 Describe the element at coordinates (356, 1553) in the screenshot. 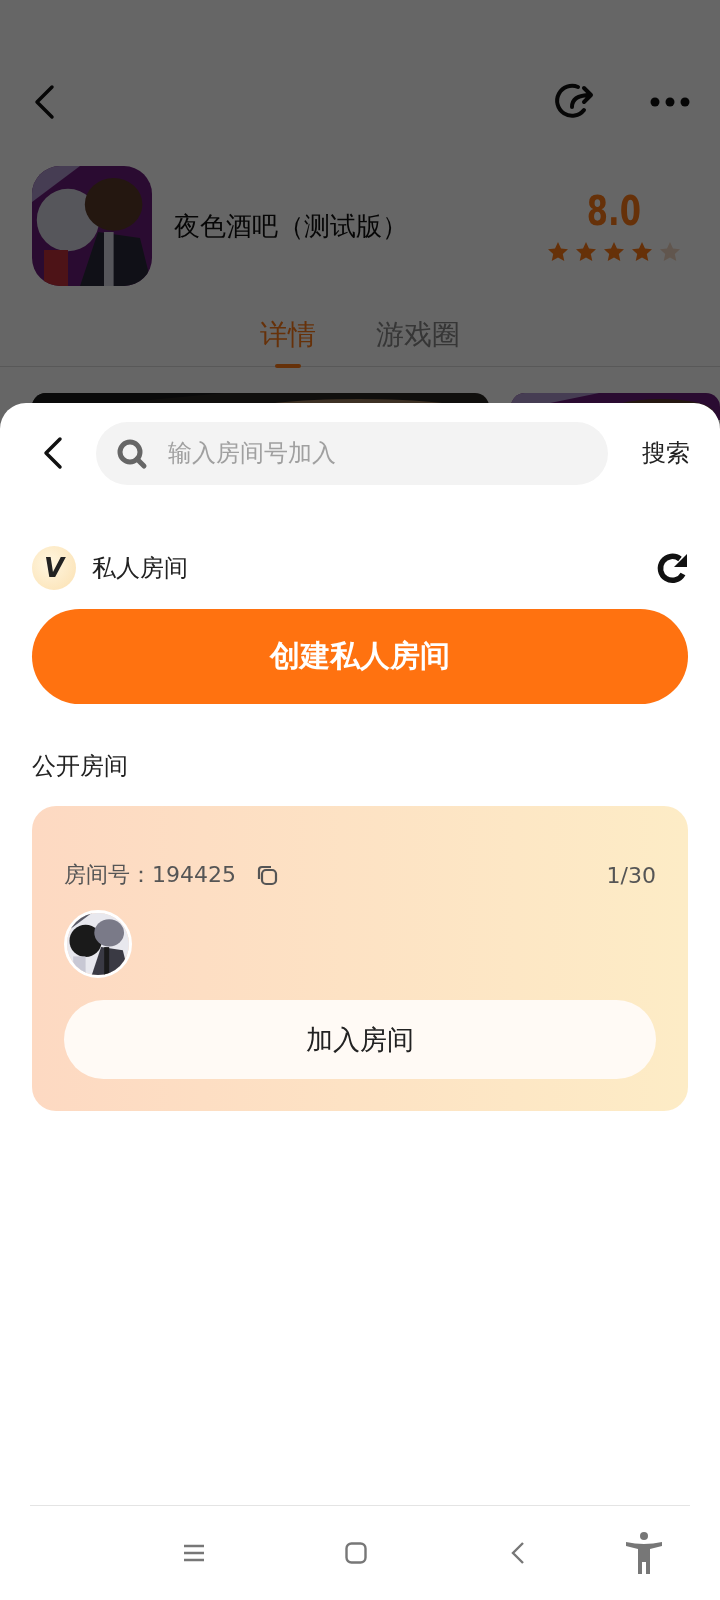

I see `home-icon` at that location.